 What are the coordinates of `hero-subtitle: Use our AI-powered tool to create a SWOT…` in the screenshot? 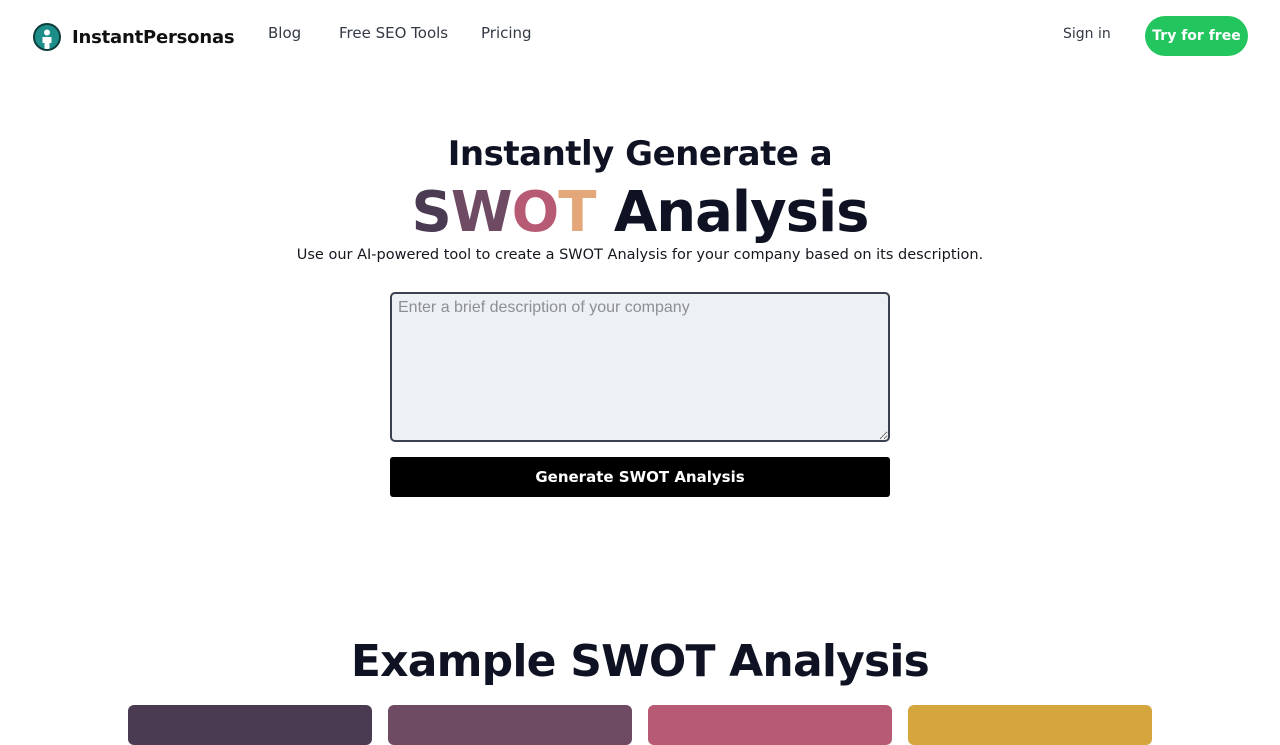 It's located at (640, 255).